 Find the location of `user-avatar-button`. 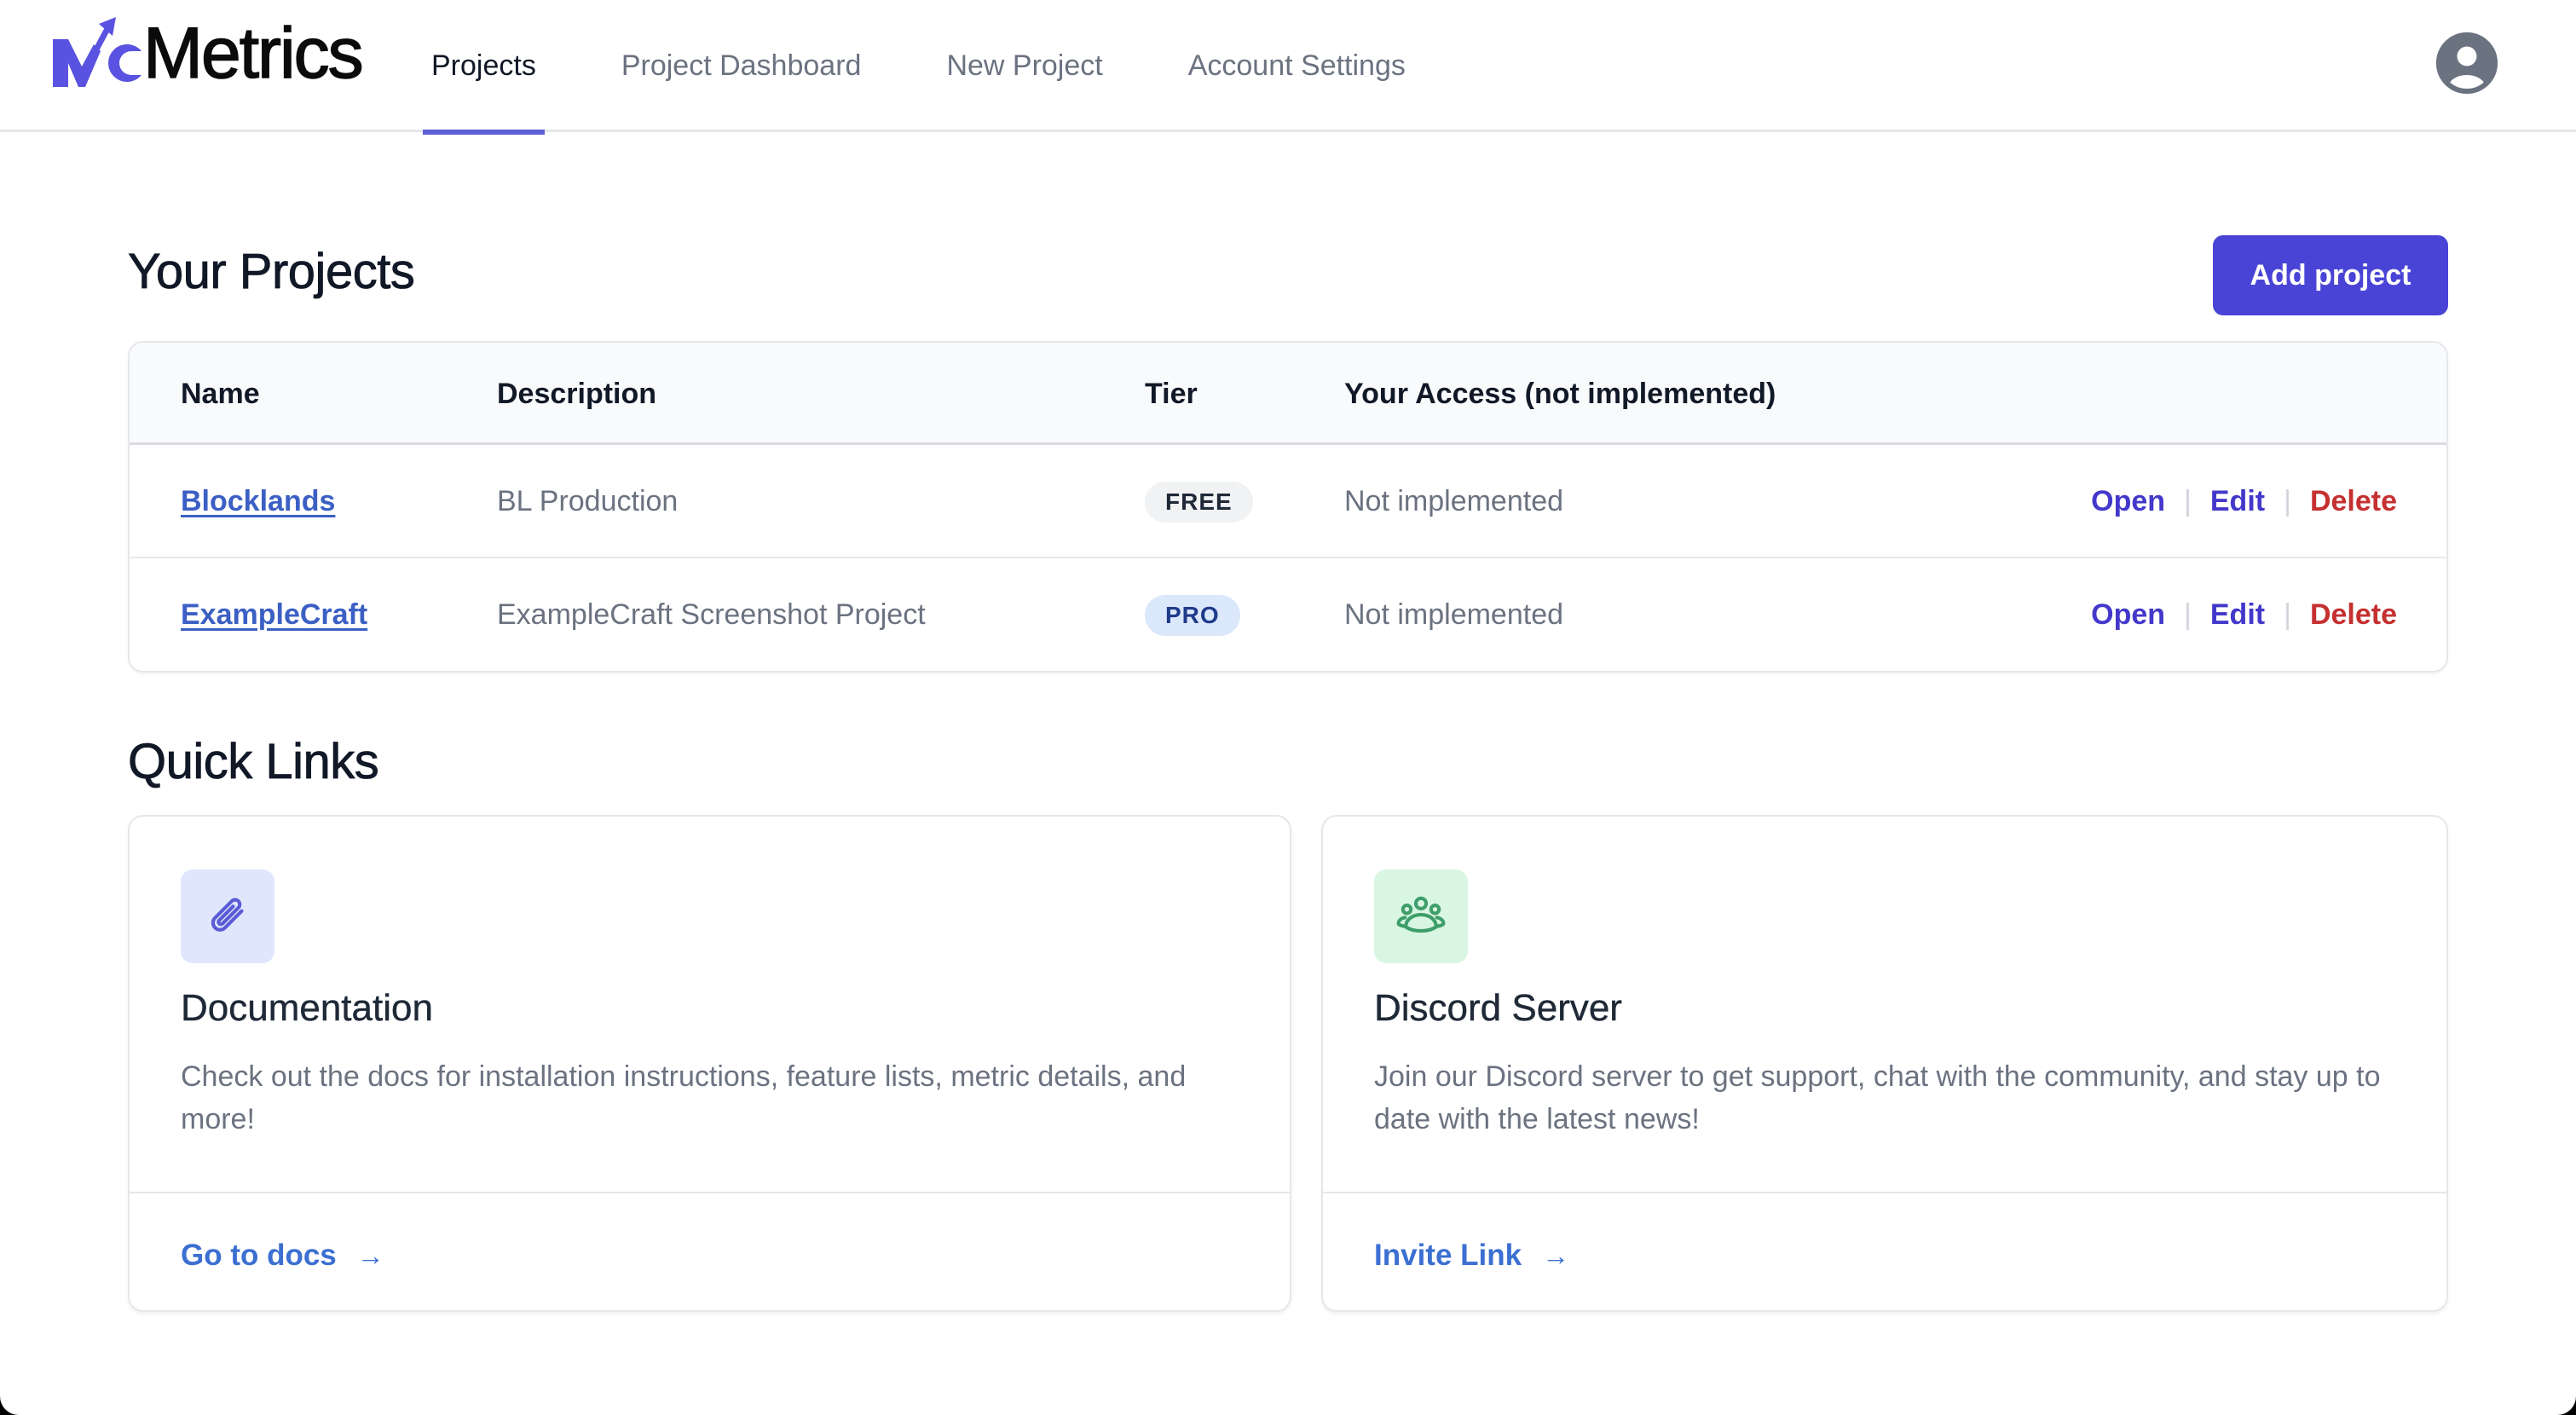

user-avatar-button is located at coordinates (2467, 63).